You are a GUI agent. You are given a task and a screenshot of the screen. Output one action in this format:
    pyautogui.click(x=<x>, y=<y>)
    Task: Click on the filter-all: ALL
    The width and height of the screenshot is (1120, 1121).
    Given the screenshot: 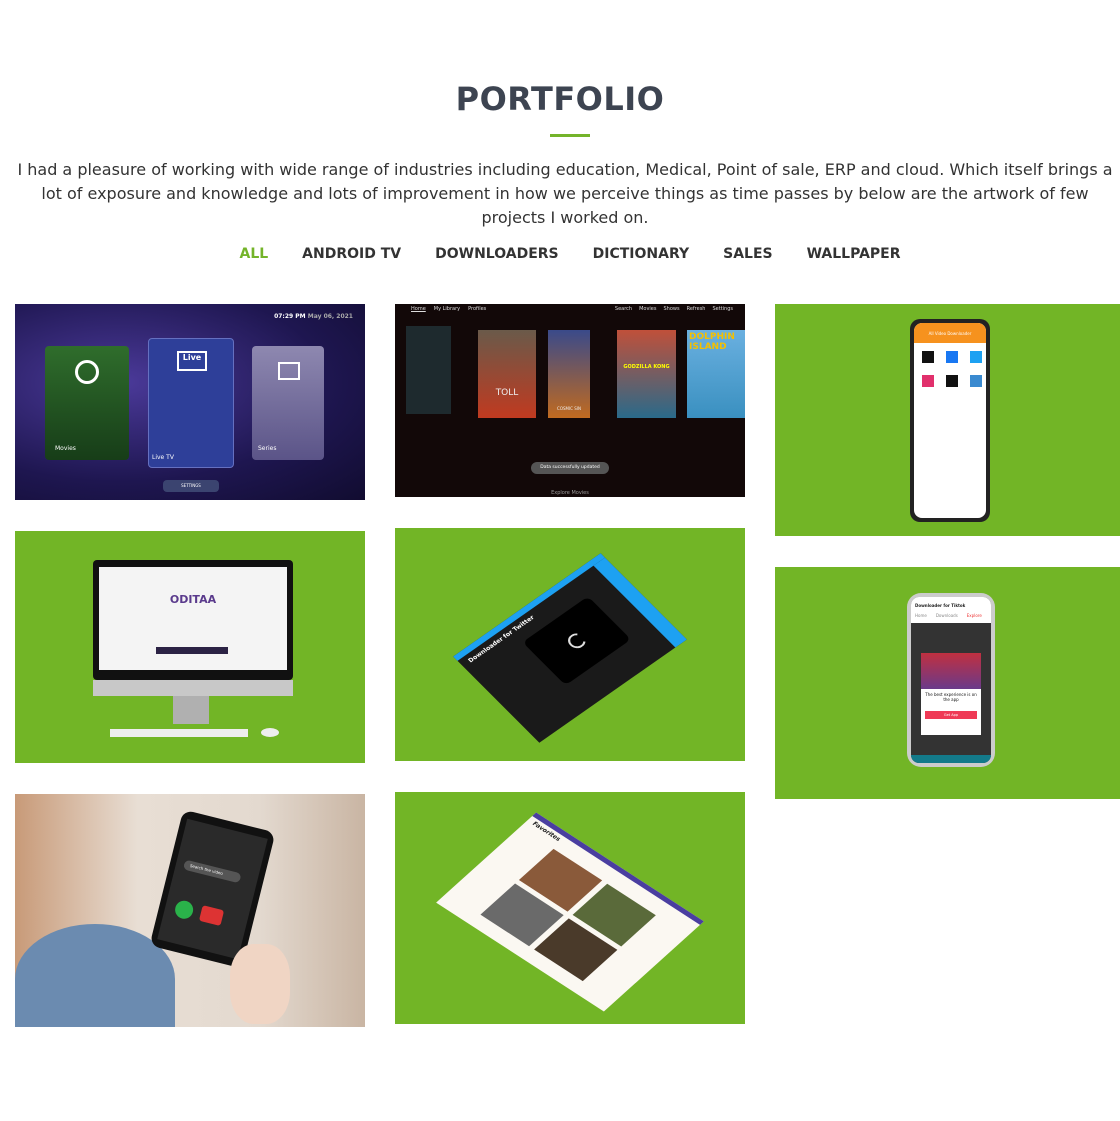 What is the action you would take?
    pyautogui.click(x=253, y=254)
    